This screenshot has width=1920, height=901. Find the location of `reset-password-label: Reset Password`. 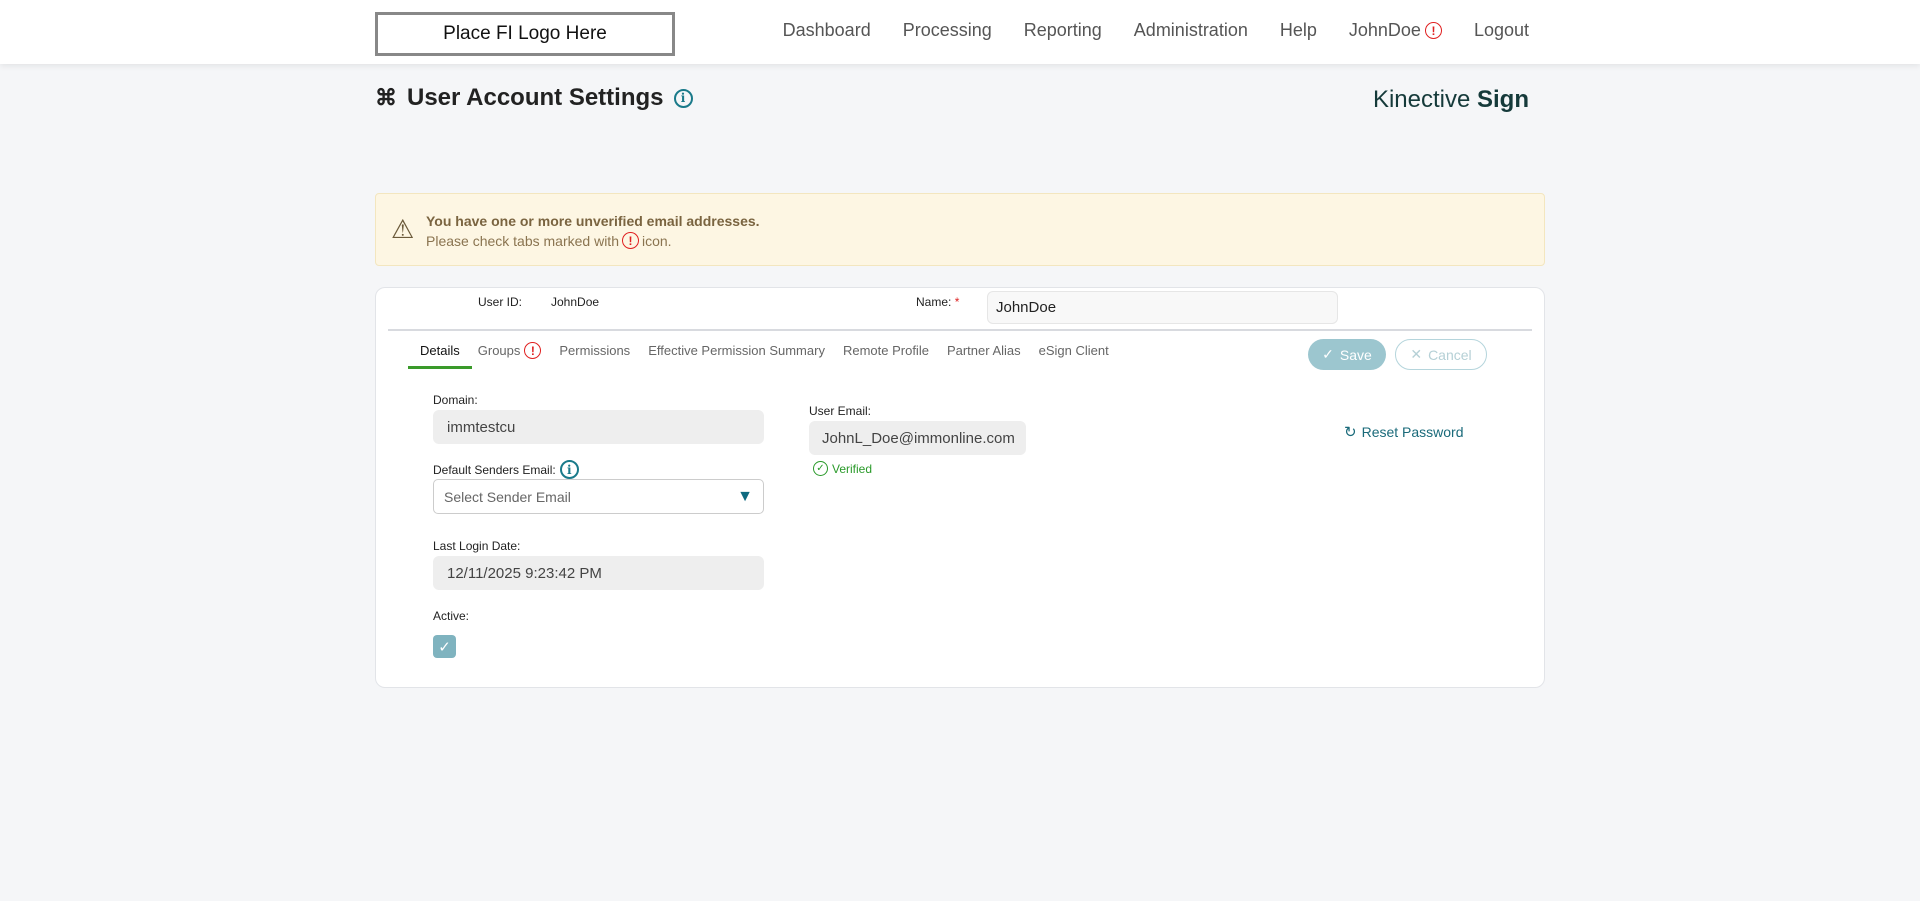

reset-password-label: Reset Password is located at coordinates (1412, 432).